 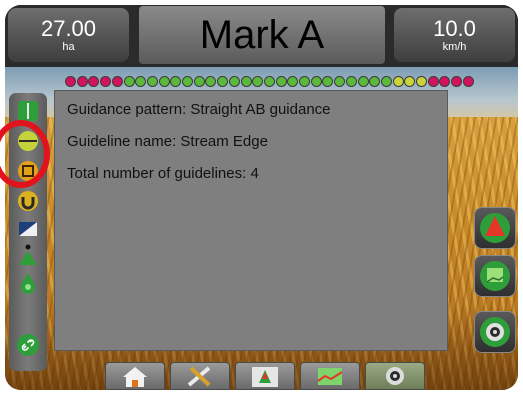 I want to click on total-guidelines-text: Total number of guidelines: 4, so click(x=163, y=173).